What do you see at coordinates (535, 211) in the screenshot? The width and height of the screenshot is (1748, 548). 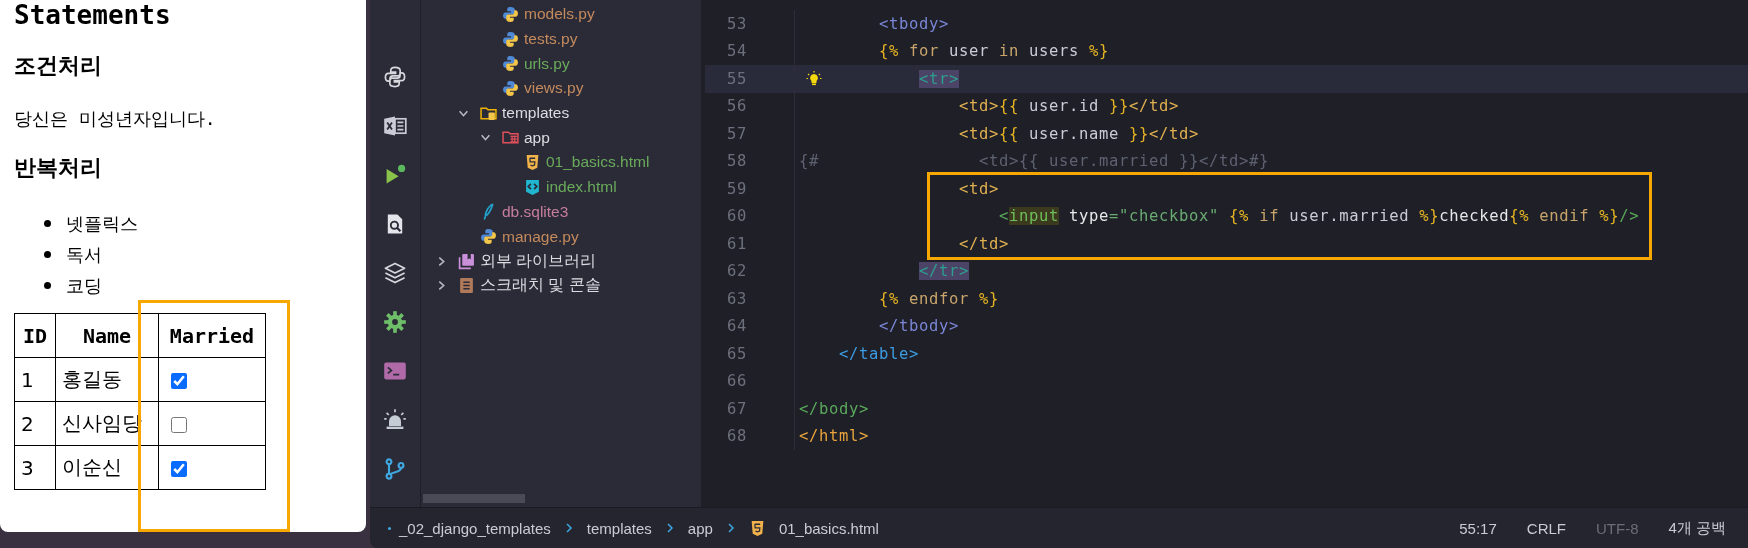 I see `tree-item: db.sqlite3` at bounding box center [535, 211].